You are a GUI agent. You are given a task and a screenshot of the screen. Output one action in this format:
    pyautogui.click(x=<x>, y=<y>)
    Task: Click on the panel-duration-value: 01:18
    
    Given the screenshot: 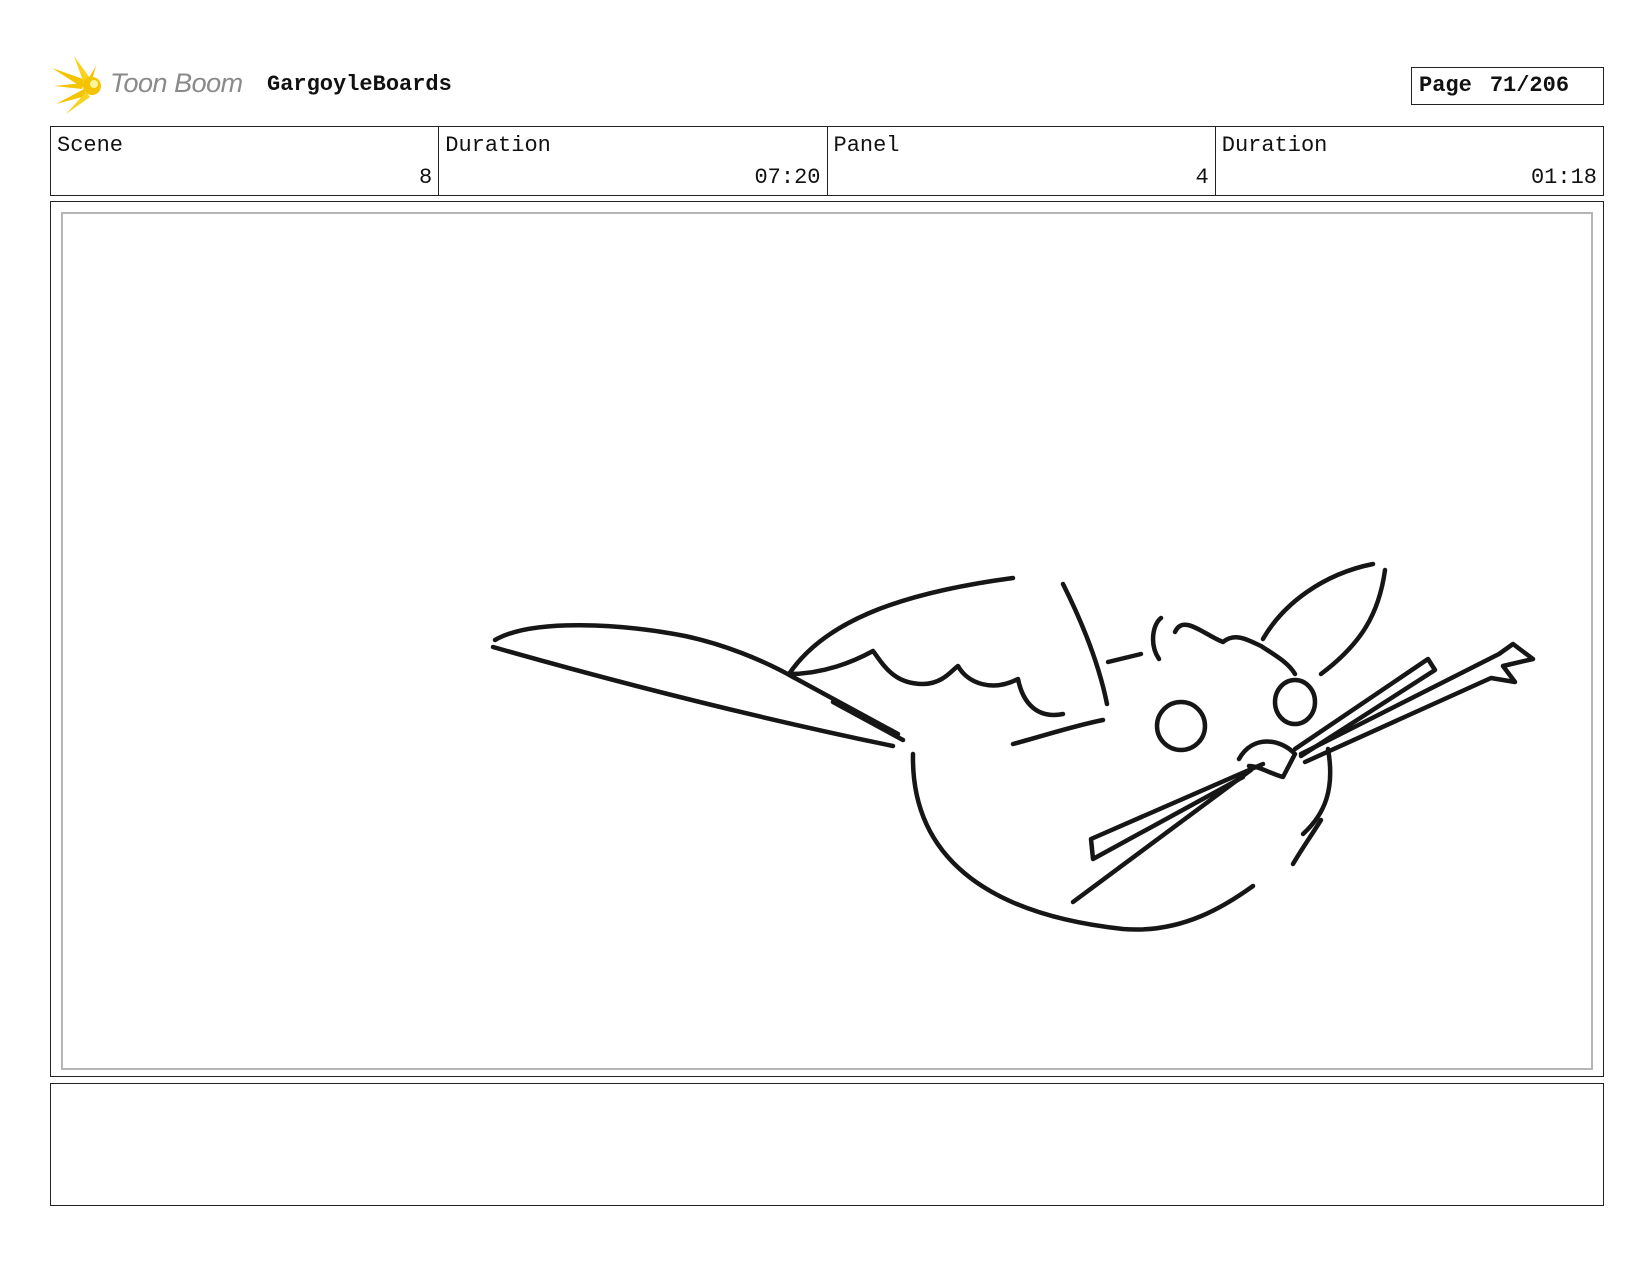 What is the action you would take?
    pyautogui.click(x=1563, y=177)
    